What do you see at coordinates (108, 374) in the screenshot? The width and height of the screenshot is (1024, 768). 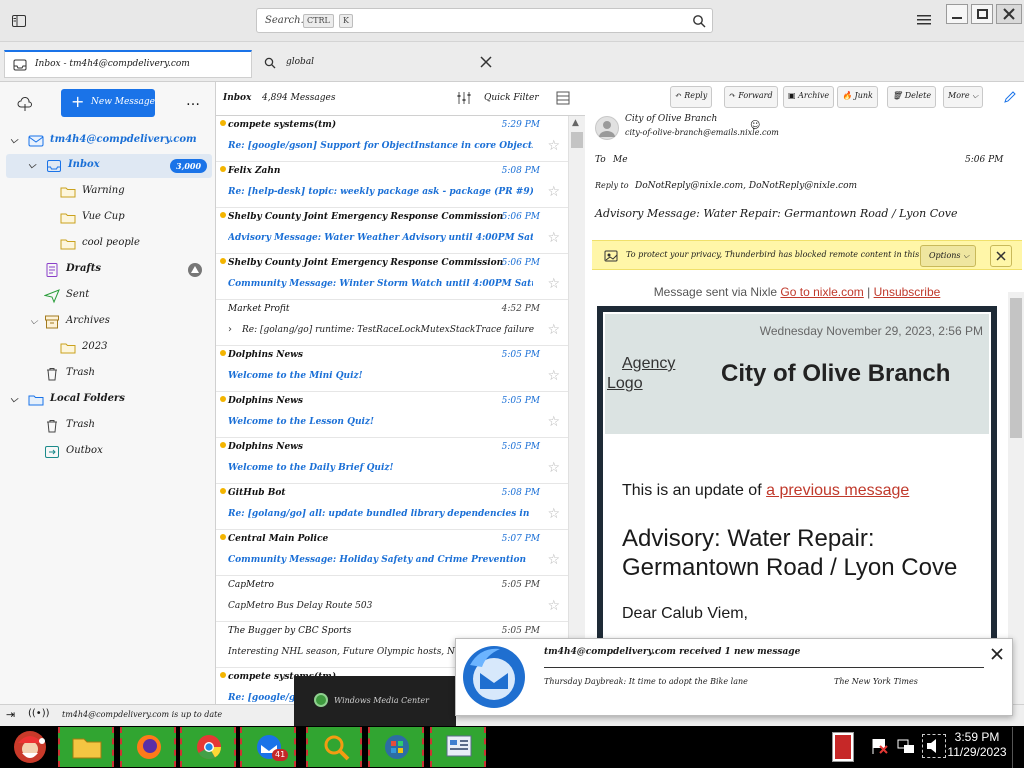 I see `folder-trash: Trash` at bounding box center [108, 374].